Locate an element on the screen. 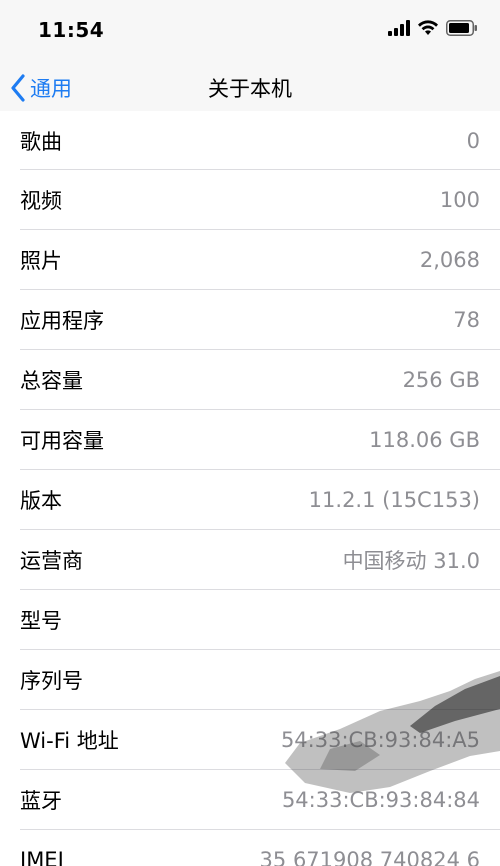 This screenshot has height=866, width=500. list-row-photos: 照片 2,068 is located at coordinates (250, 260).